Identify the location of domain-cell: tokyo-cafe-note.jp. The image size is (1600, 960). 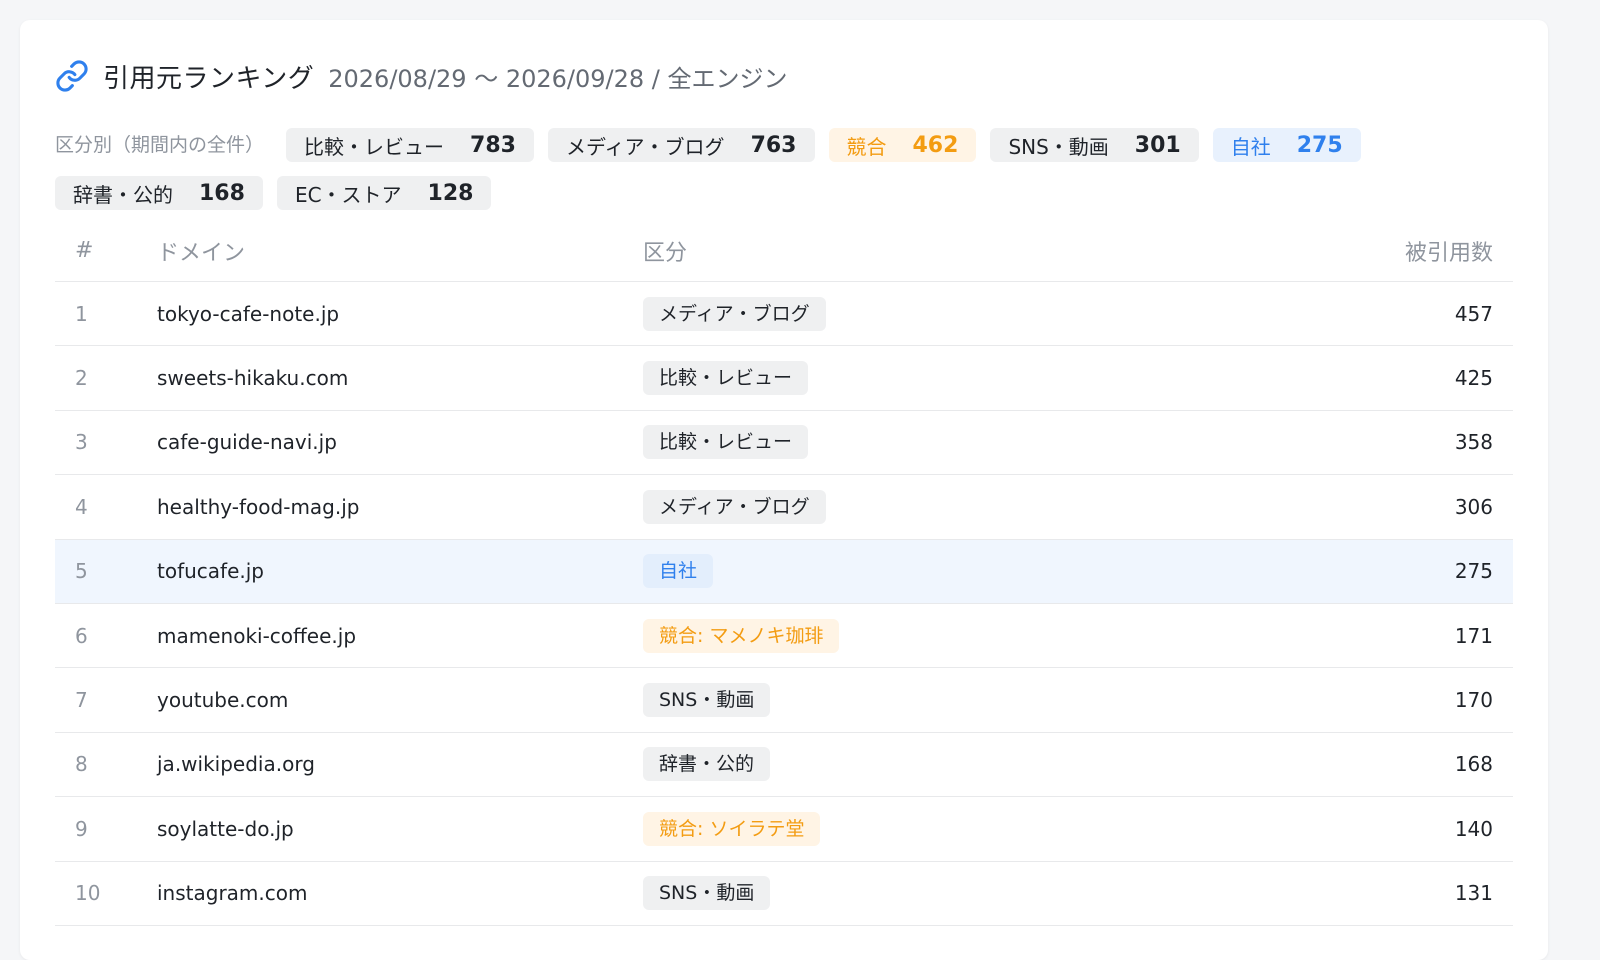
(400, 314).